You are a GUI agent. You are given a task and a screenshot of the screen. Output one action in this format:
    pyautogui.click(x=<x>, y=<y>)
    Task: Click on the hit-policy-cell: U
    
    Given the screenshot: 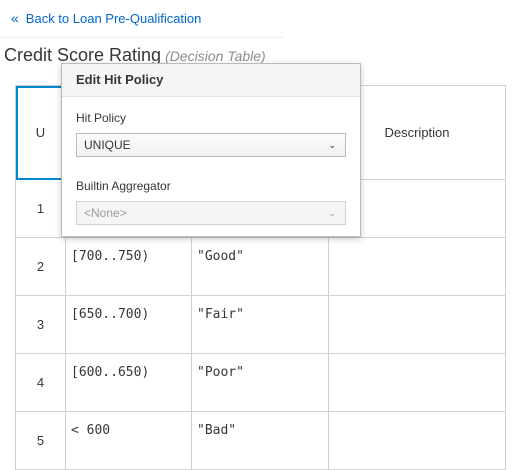 What is the action you would take?
    pyautogui.click(x=40, y=132)
    